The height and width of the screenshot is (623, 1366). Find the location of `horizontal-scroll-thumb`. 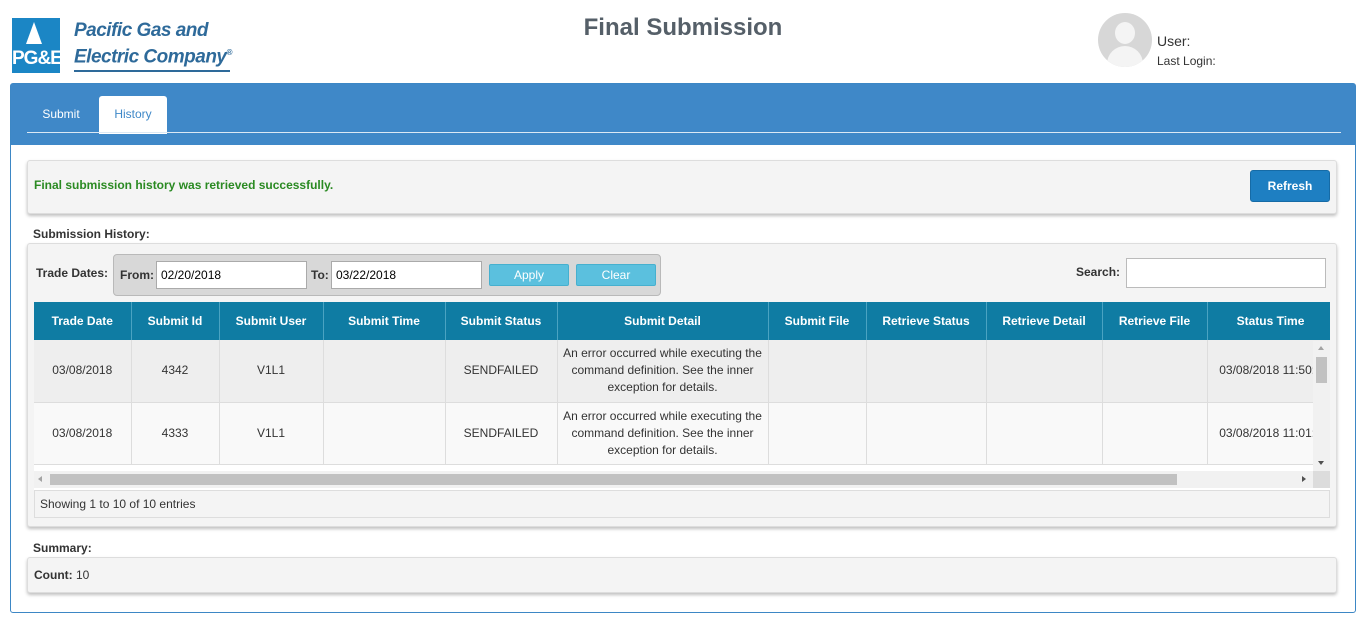

horizontal-scroll-thumb is located at coordinates (613, 479).